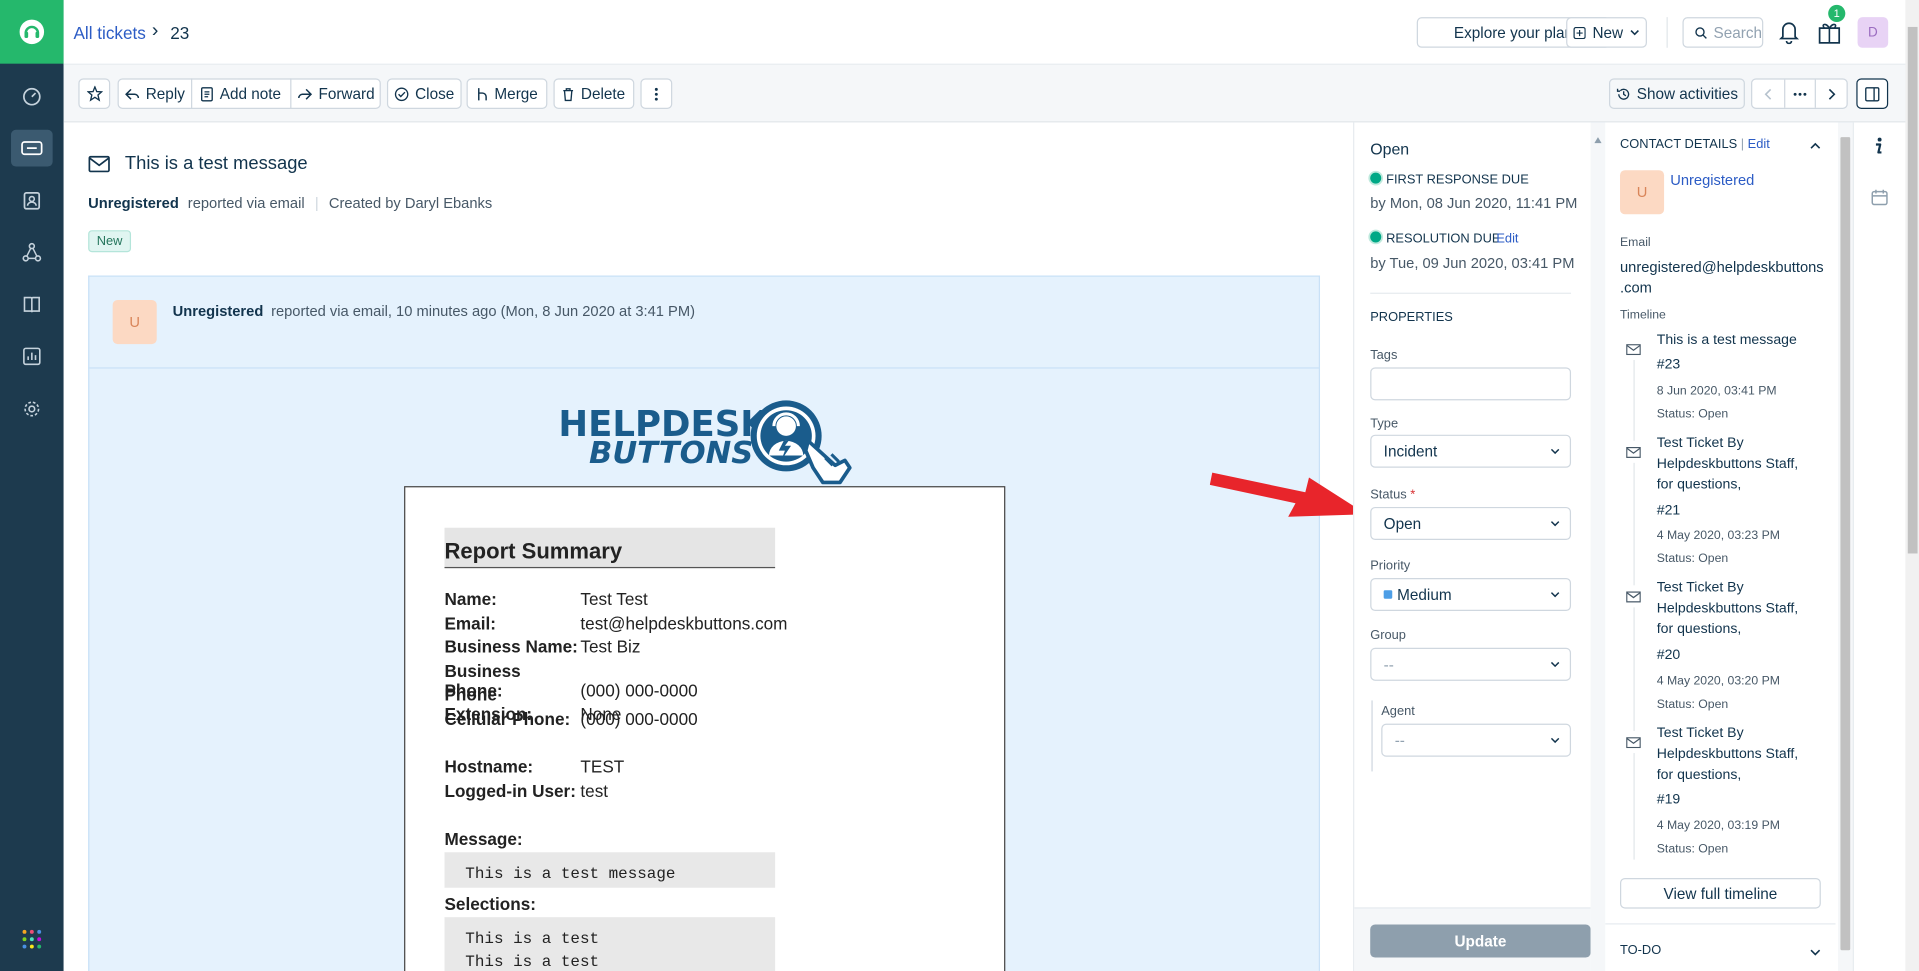 The width and height of the screenshot is (1919, 971). What do you see at coordinates (1384, 424) in the screenshot?
I see `type-label: Type` at bounding box center [1384, 424].